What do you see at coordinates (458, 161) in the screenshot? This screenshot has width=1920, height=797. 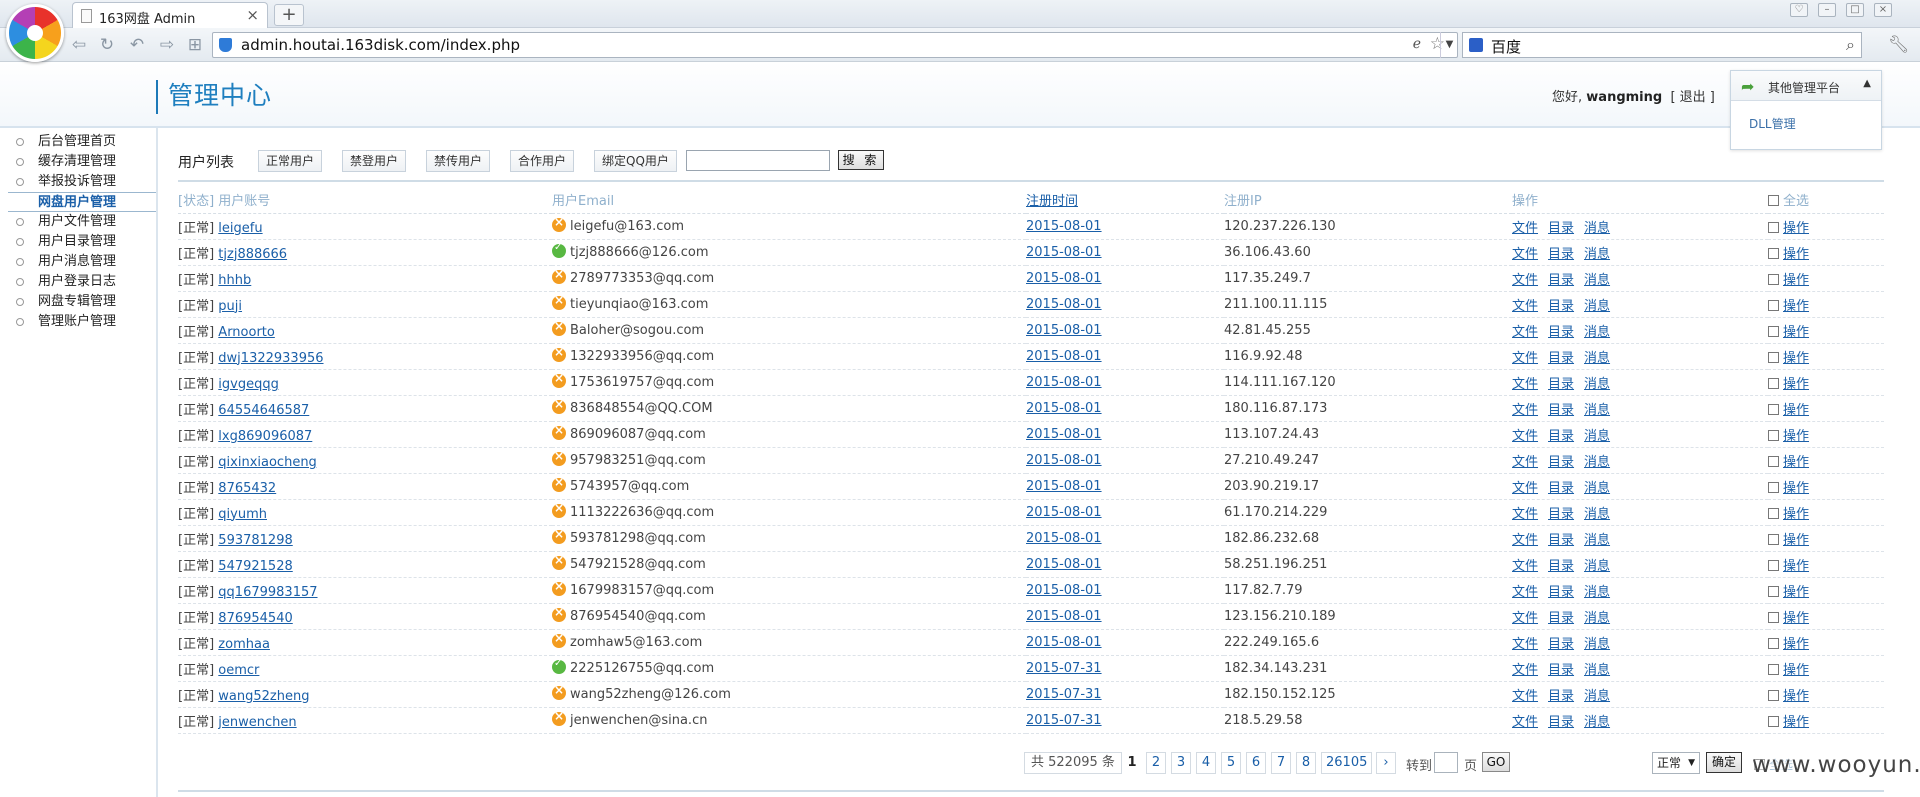 I see `filter-upload-banned-button: 禁传用户` at bounding box center [458, 161].